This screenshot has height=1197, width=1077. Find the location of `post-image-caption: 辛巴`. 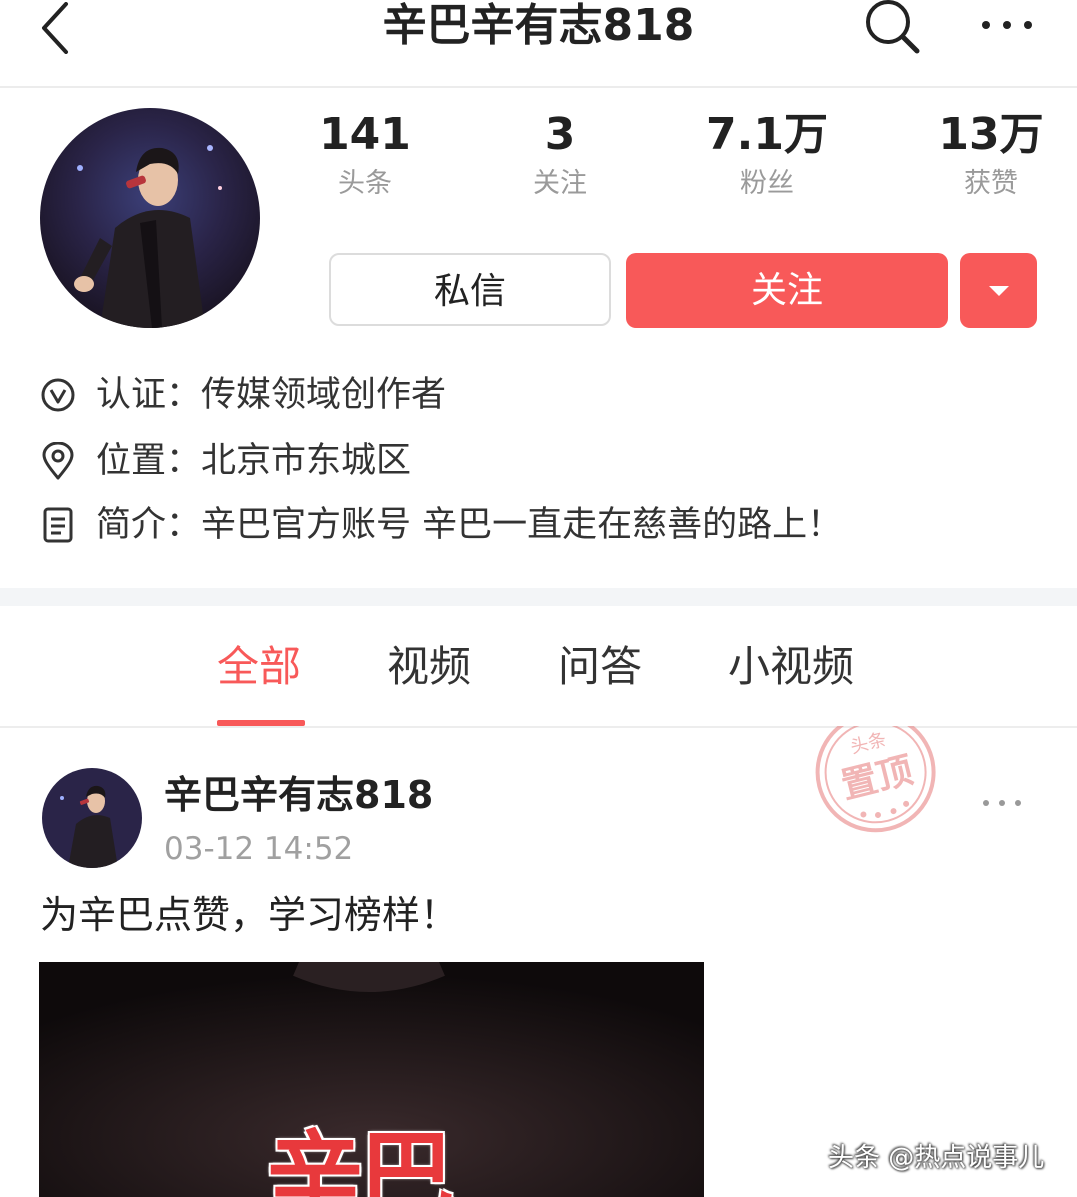

post-image-caption: 辛巴 is located at coordinates (361, 1159).